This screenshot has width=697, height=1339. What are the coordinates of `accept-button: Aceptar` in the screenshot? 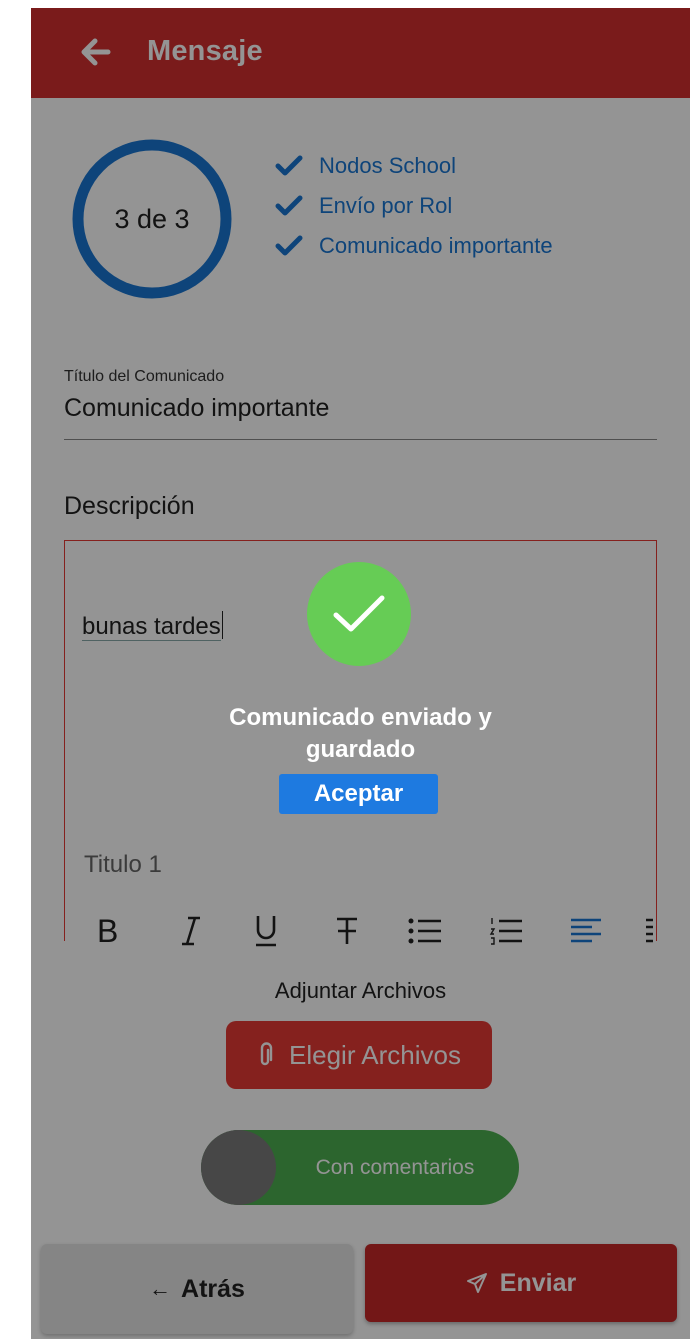 It's located at (358, 794).